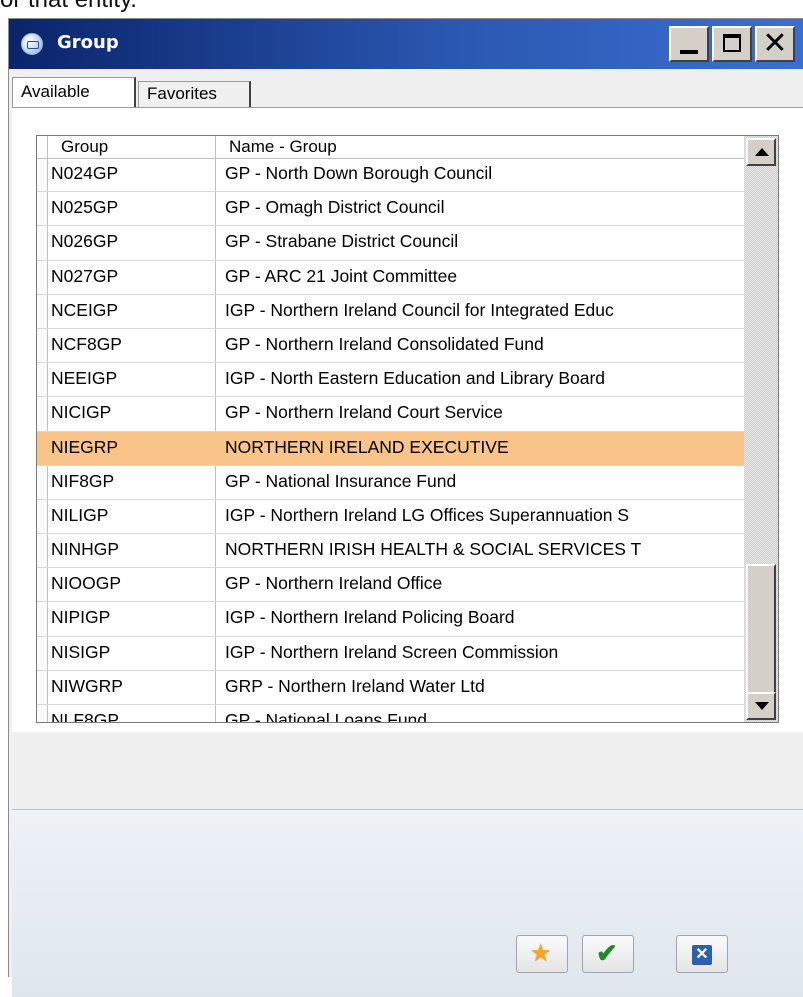  I want to click on table-row: NIOOGP GP - Northern Ireland Office, so click(390, 585).